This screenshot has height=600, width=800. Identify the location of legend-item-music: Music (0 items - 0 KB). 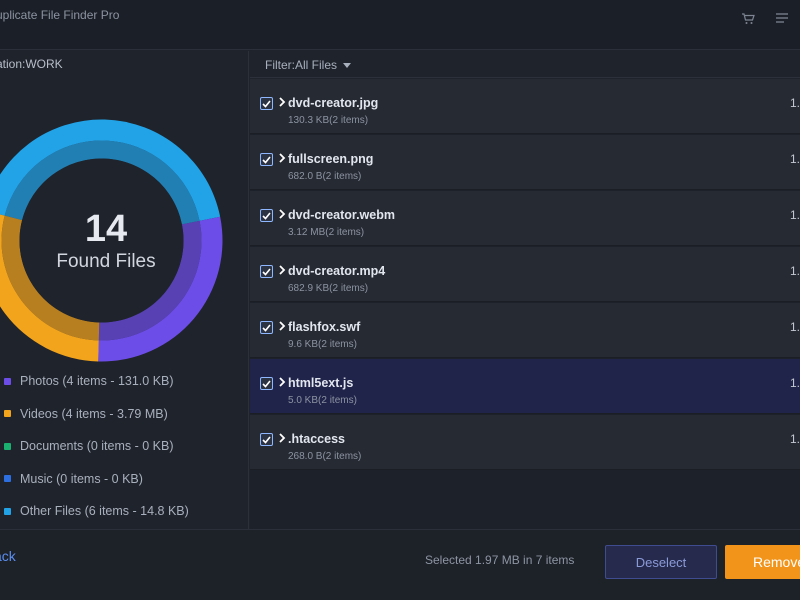
(96, 479).